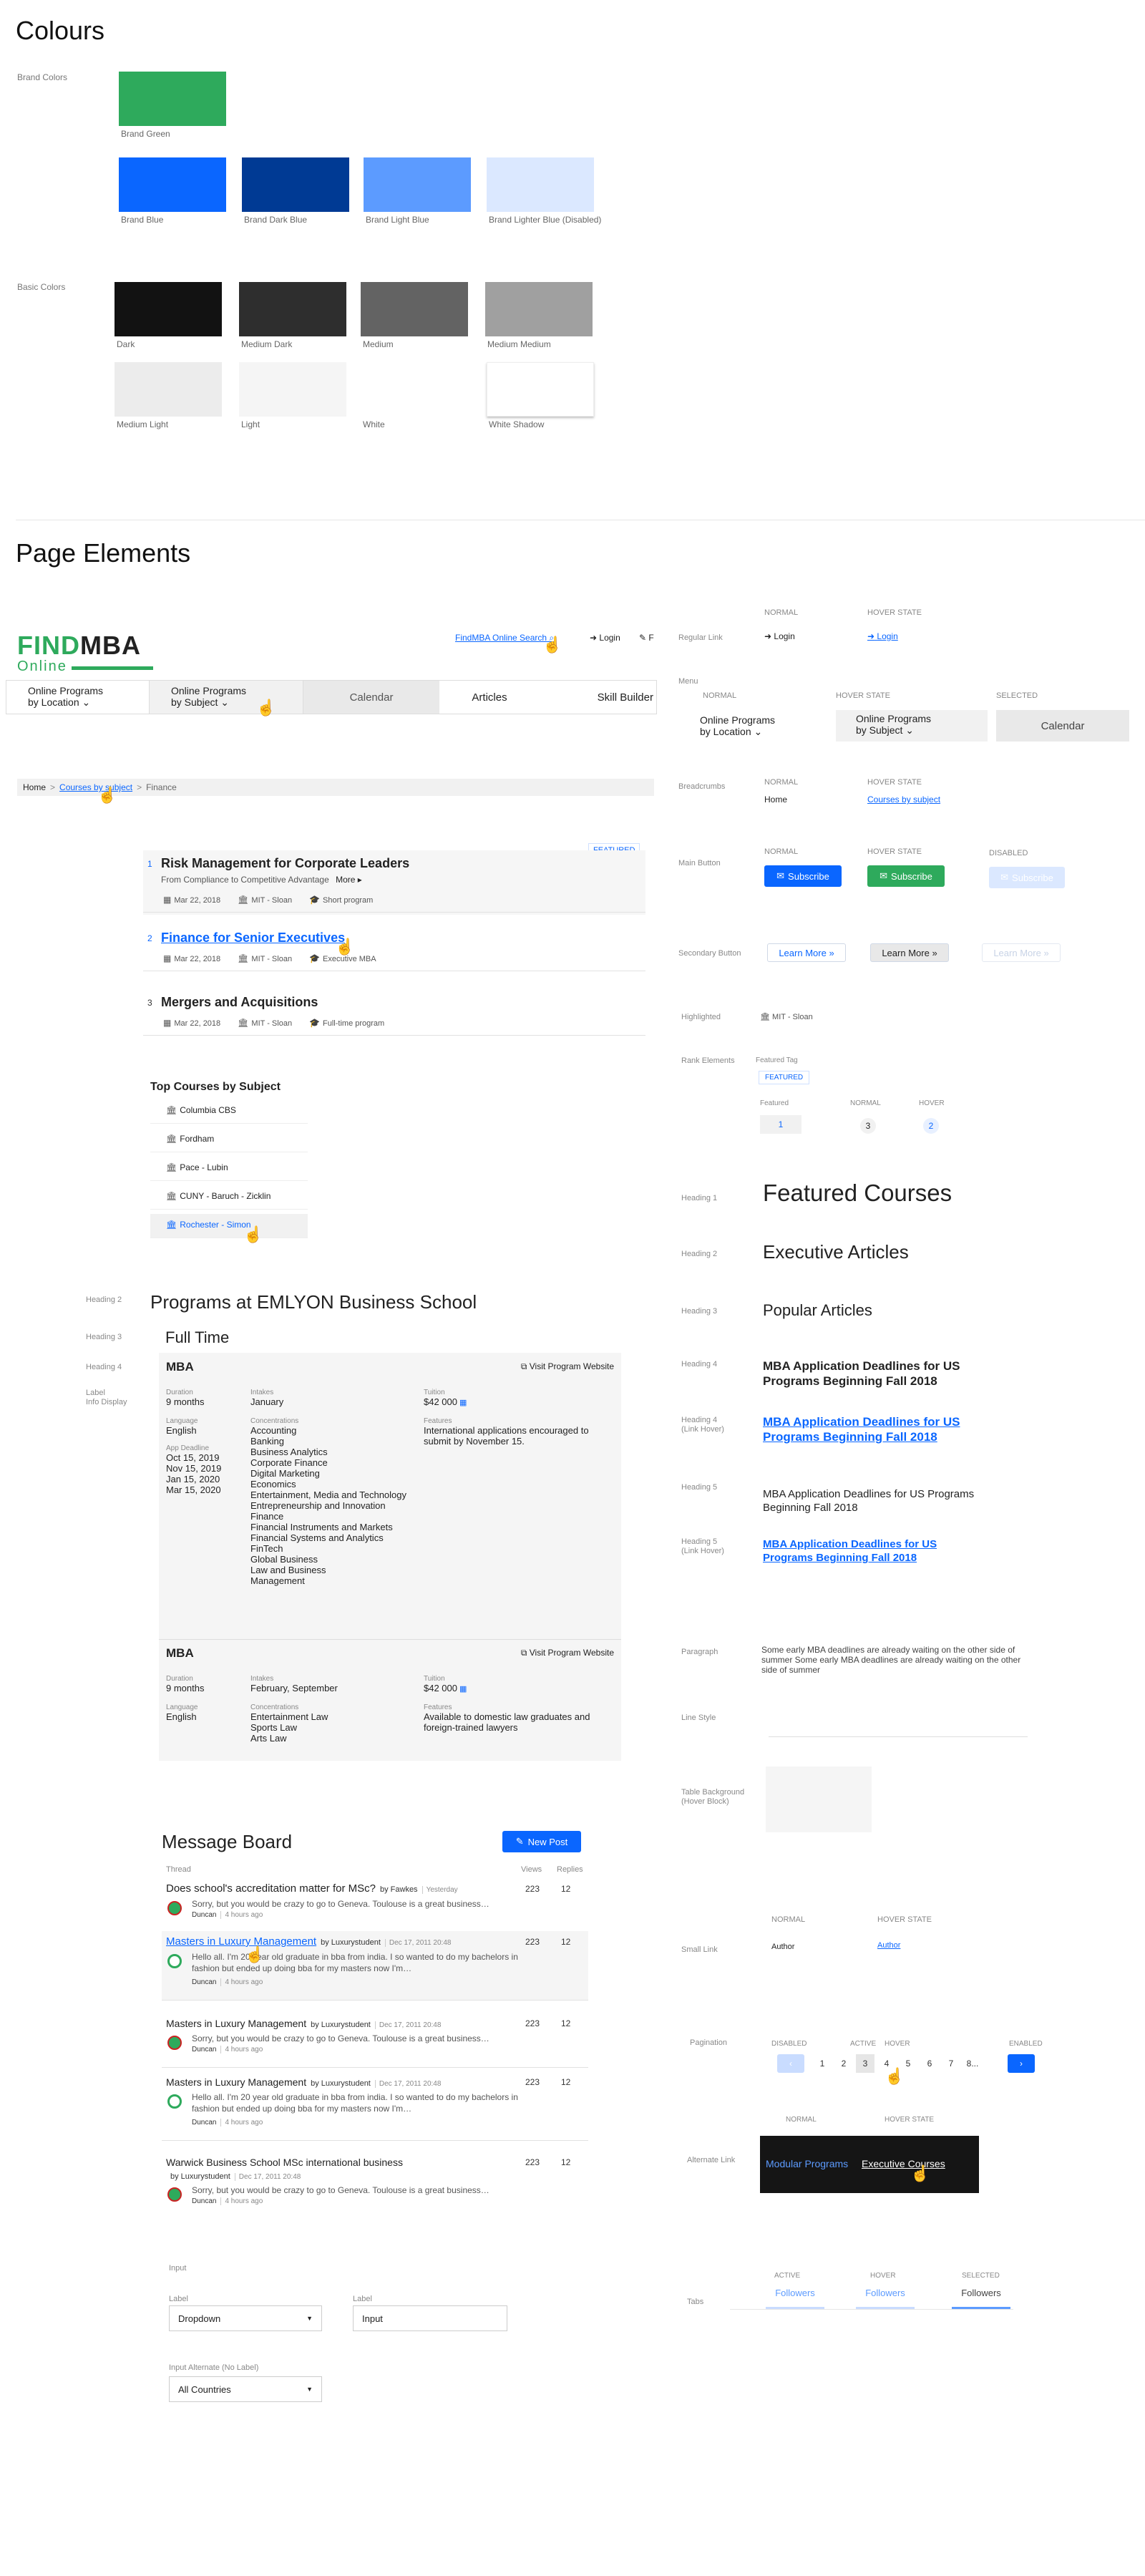 The width and height of the screenshot is (1145, 2576). What do you see at coordinates (192, 900) in the screenshot?
I see `course-date: ▦ Mar 22, 2018` at bounding box center [192, 900].